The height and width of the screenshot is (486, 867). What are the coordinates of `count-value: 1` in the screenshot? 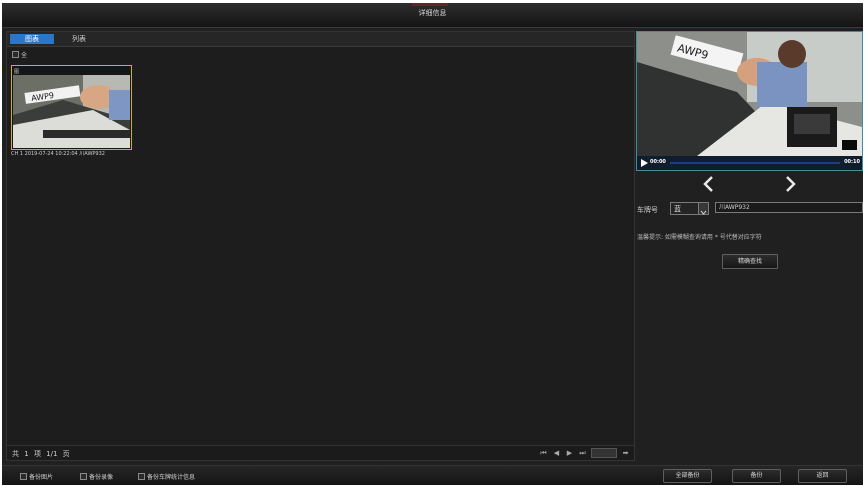 It's located at (26, 454).